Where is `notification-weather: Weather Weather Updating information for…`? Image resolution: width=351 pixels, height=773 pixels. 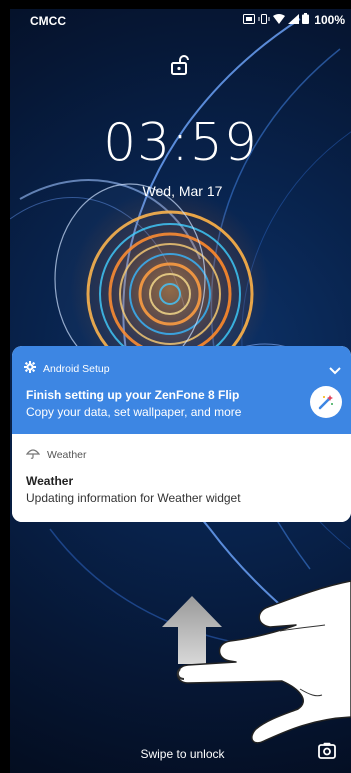
notification-weather: Weather Weather Updating information for… is located at coordinates (181, 478).